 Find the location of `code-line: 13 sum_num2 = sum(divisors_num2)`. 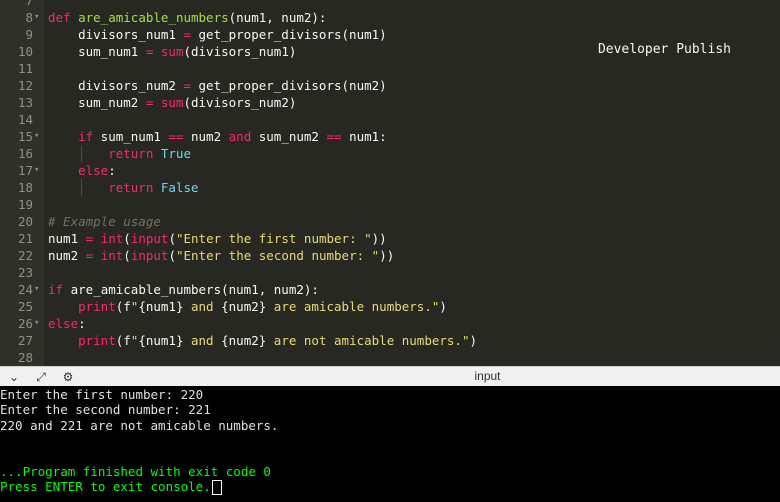

code-line: 13 sum_num2 = sum(divisors_num2) is located at coordinates (390, 102).